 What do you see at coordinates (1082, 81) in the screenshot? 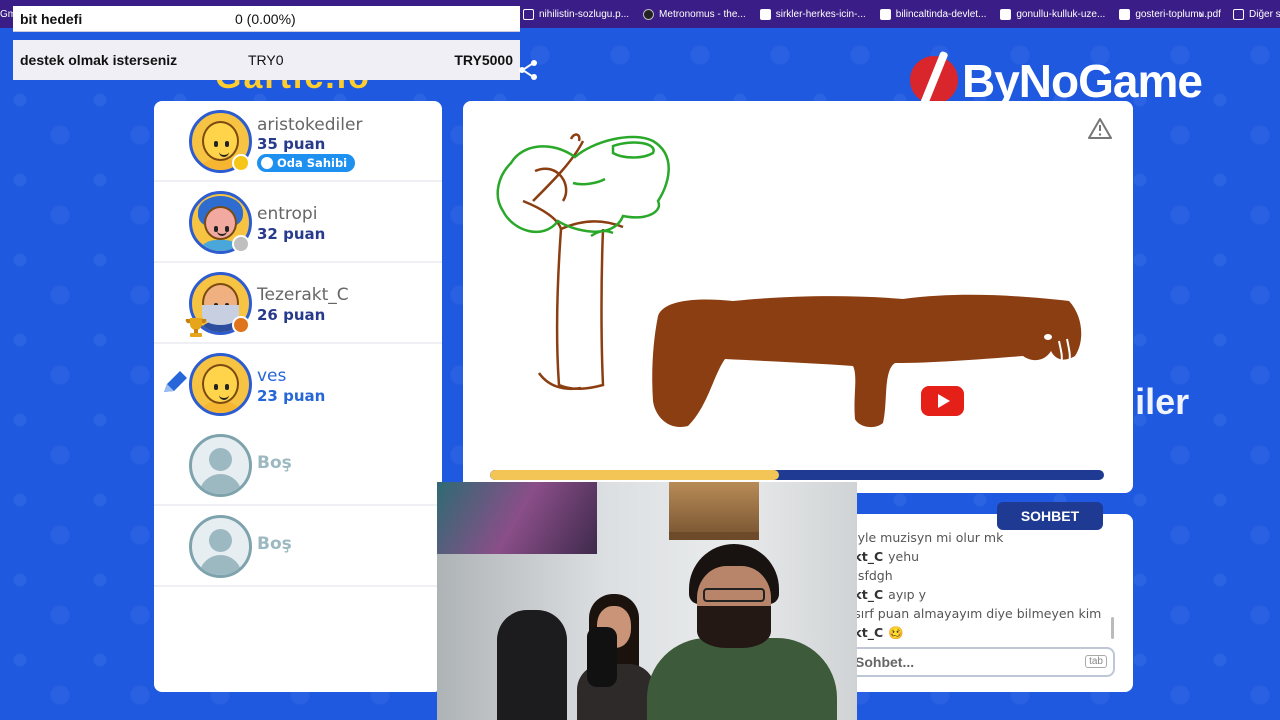
I see `brand-name: ByNoGame` at bounding box center [1082, 81].